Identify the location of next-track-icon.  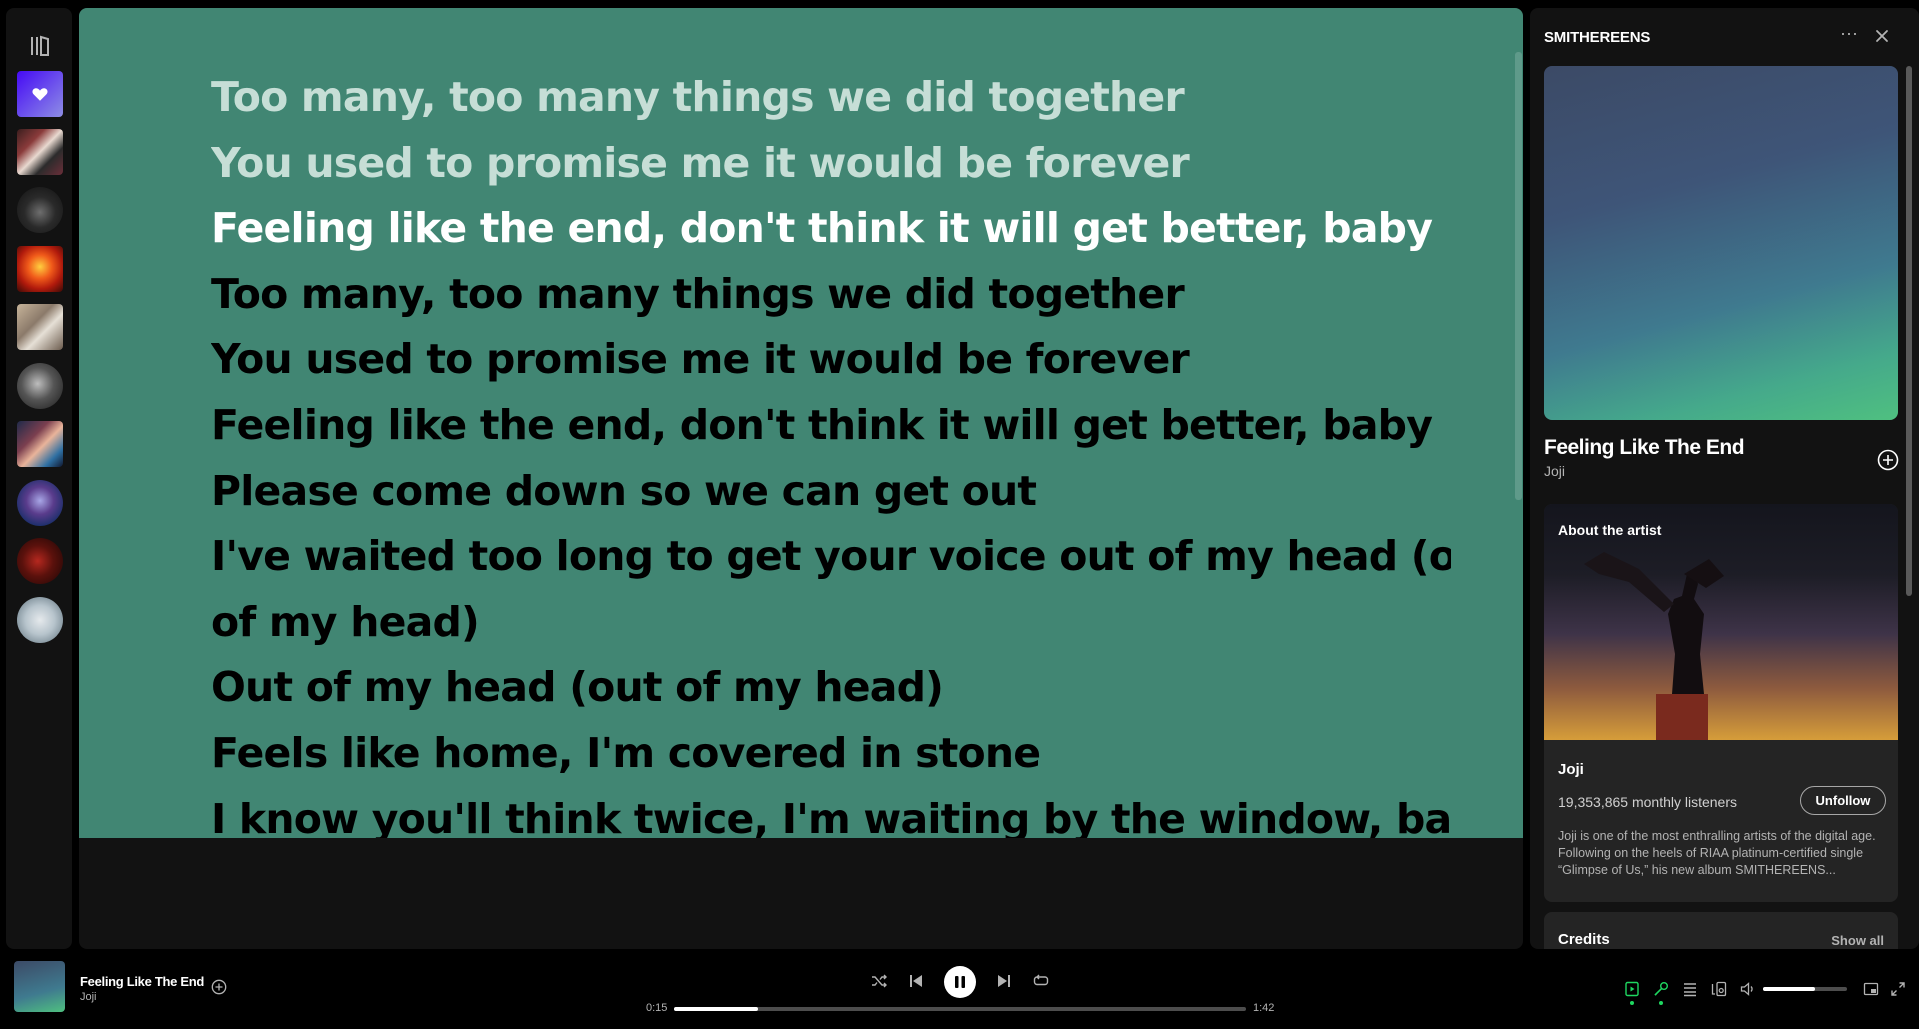
(1004, 981).